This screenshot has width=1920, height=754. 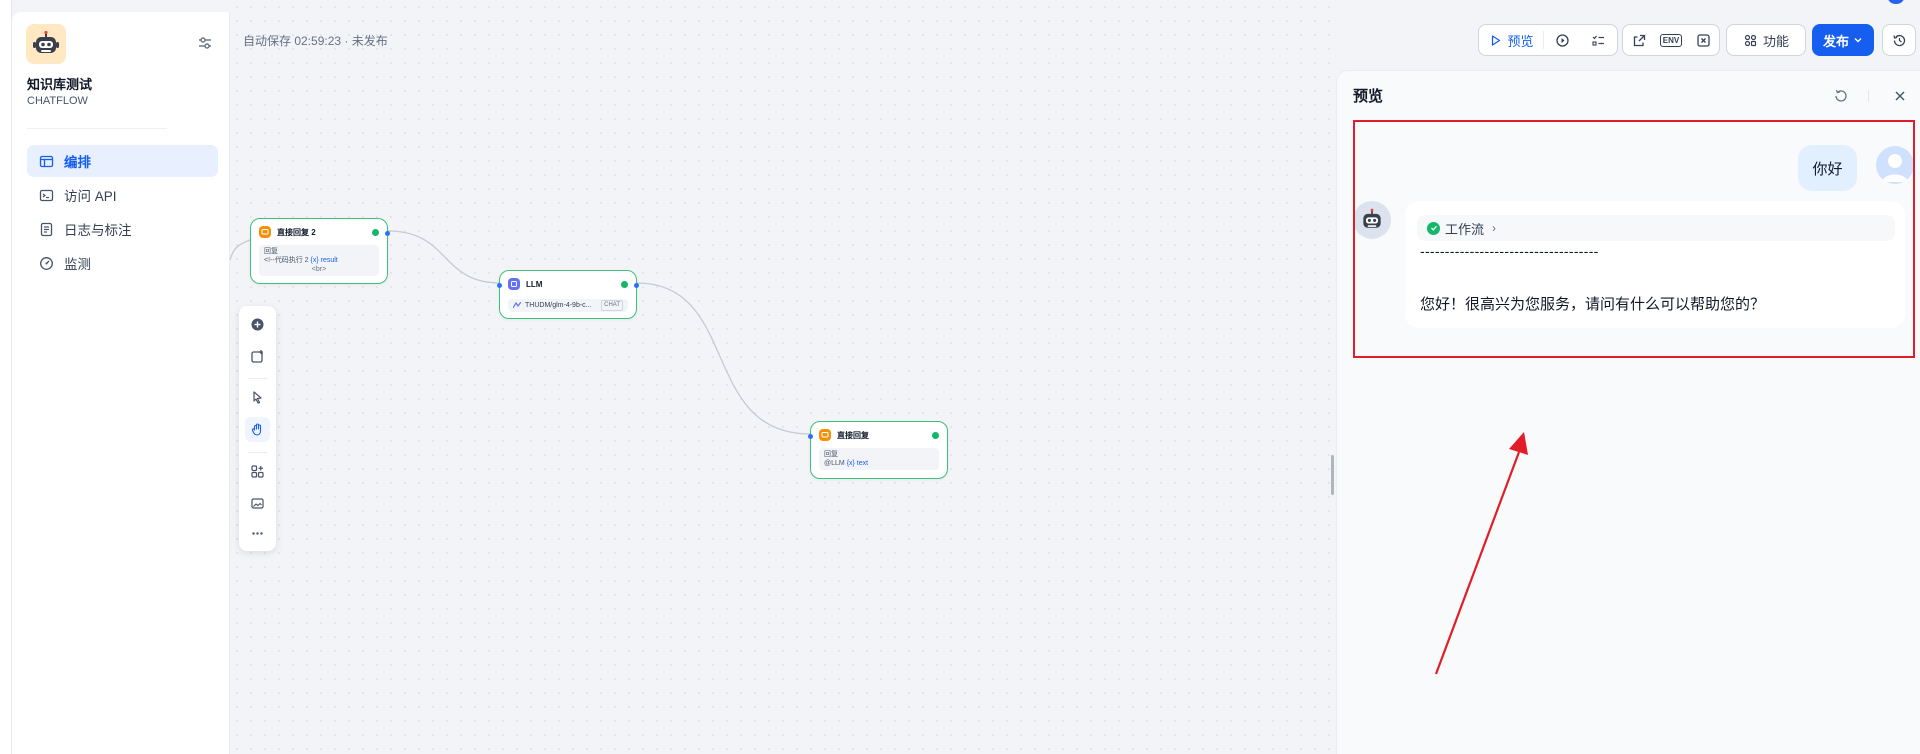 I want to click on node-body-br: <br>, so click(x=319, y=269).